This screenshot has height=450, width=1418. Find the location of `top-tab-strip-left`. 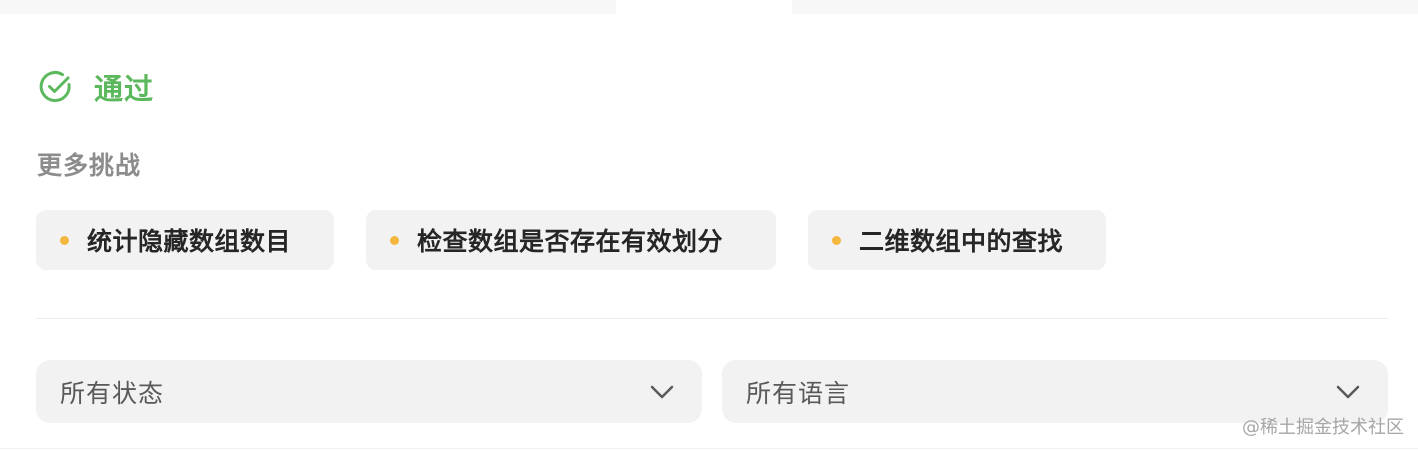

top-tab-strip-left is located at coordinates (308, 7).